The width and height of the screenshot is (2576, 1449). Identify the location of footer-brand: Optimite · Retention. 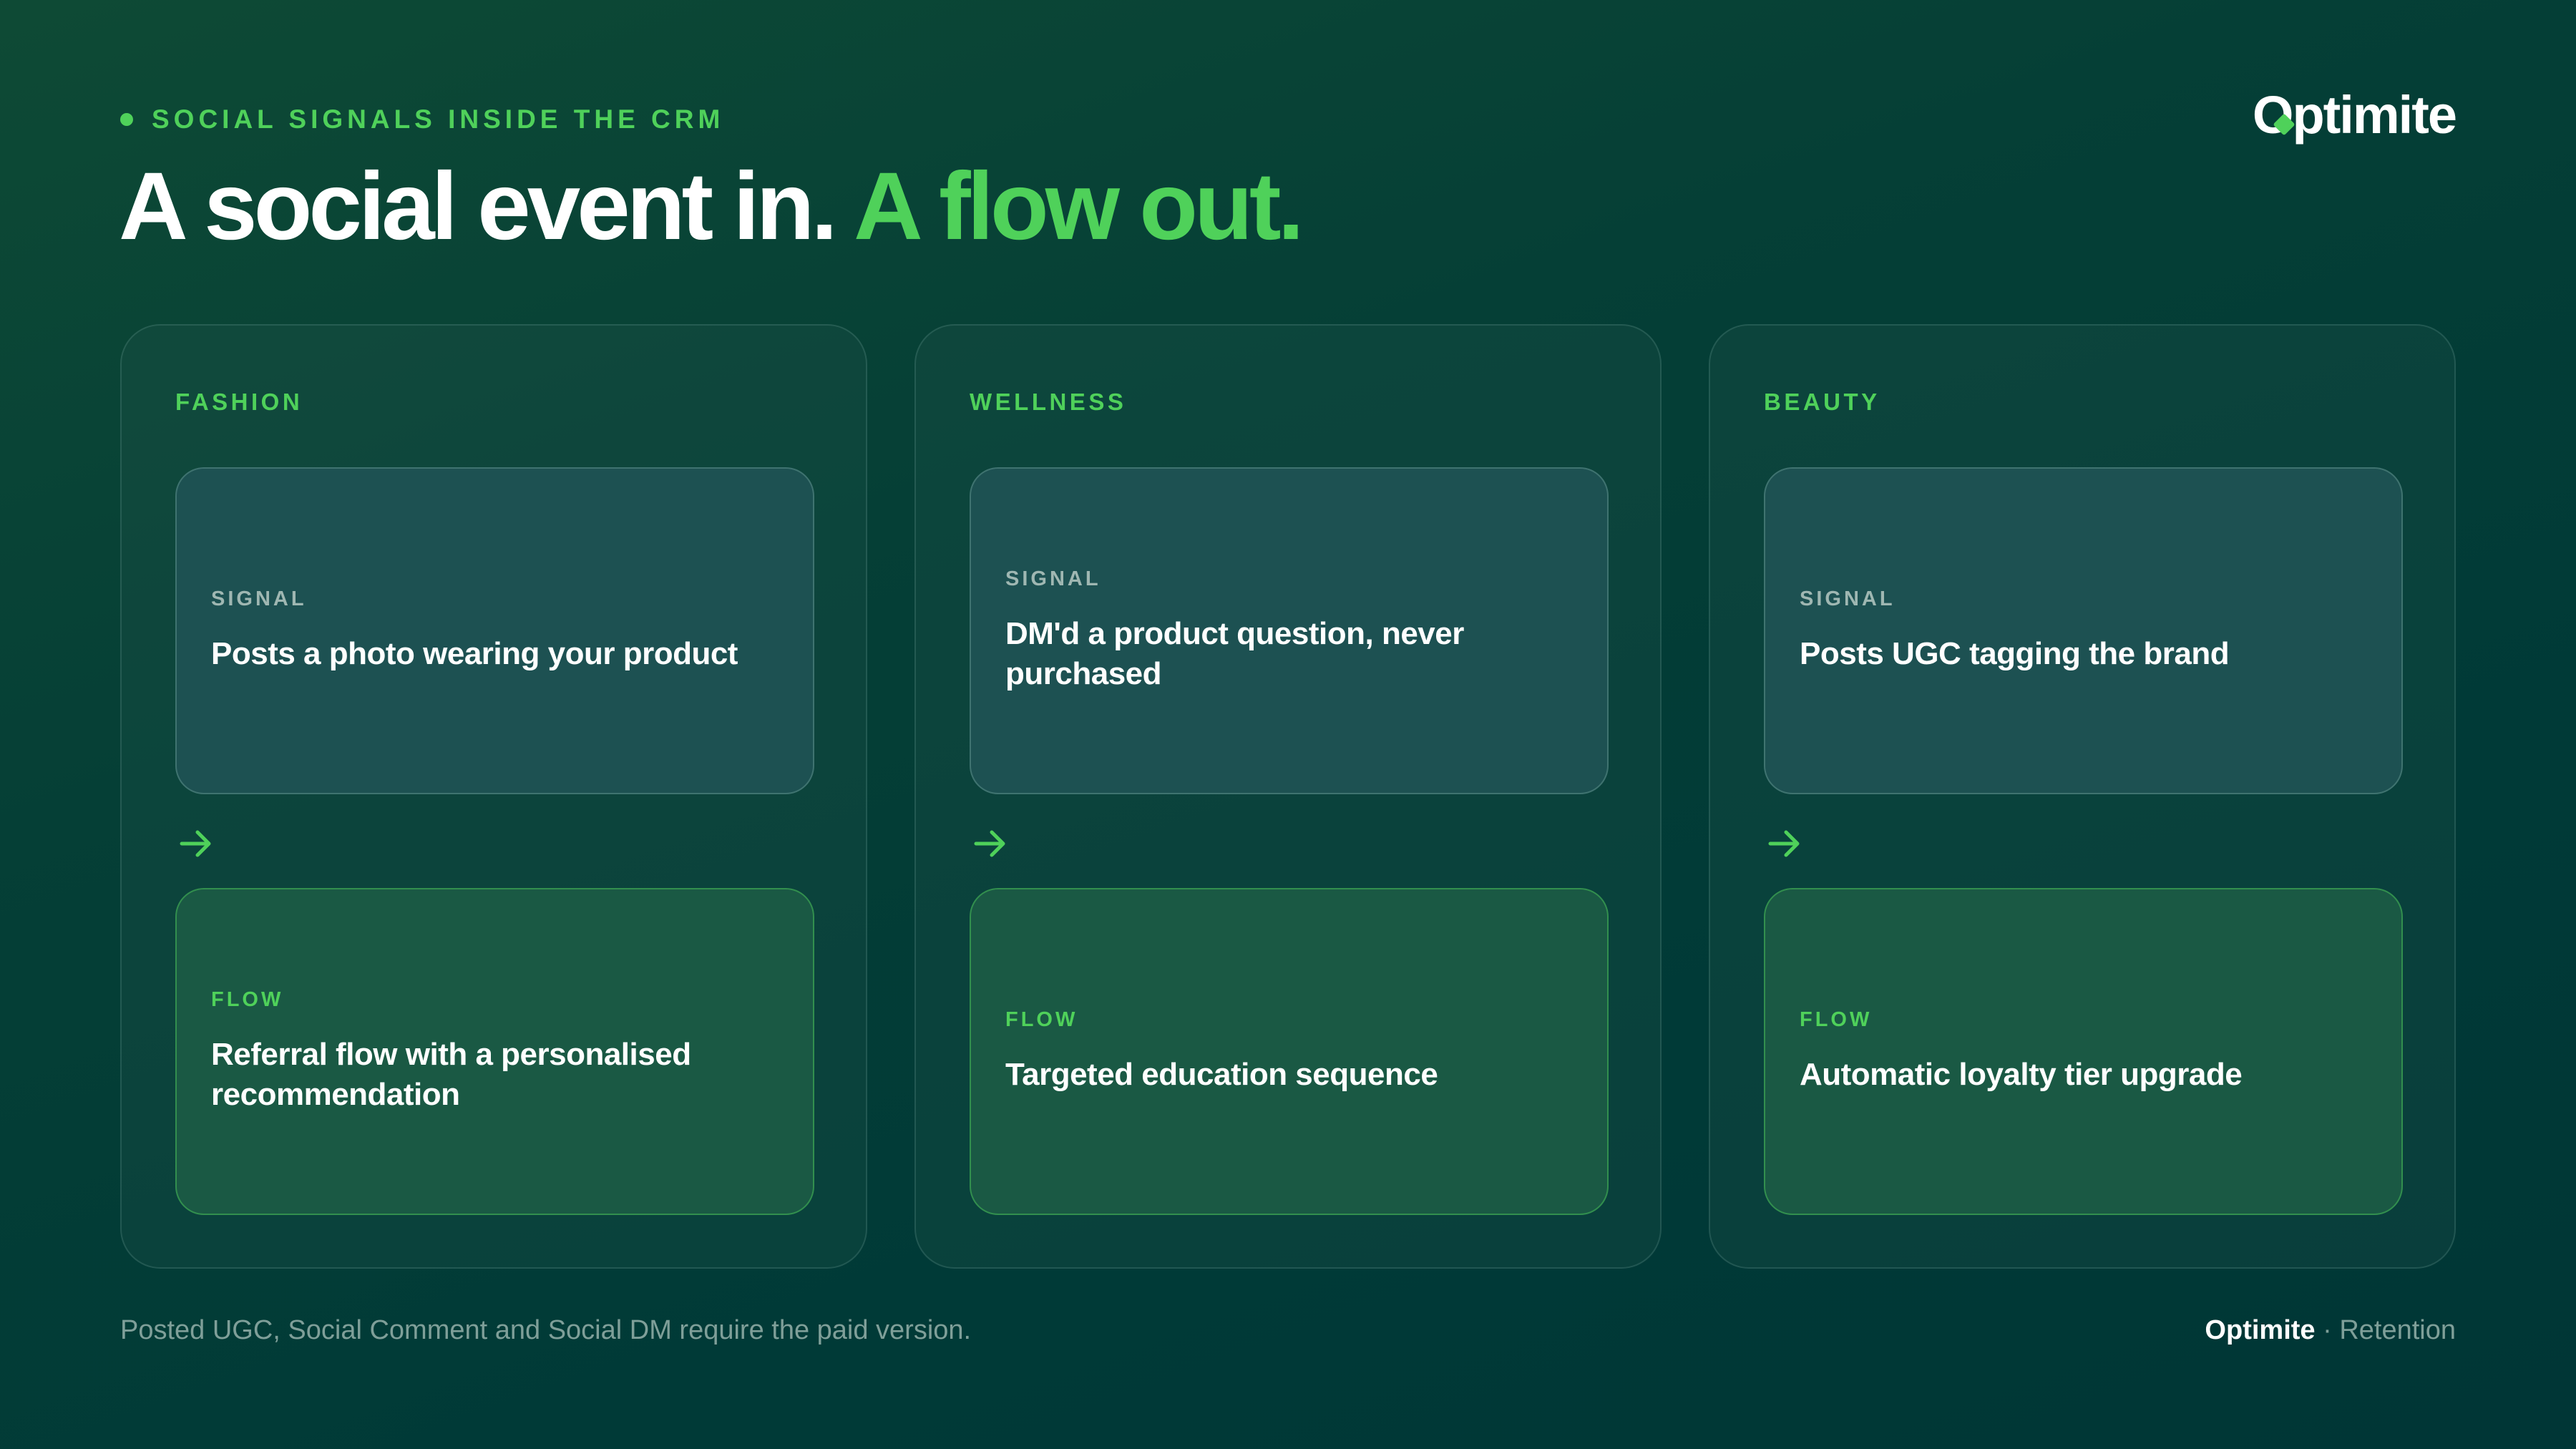
(2330, 1330).